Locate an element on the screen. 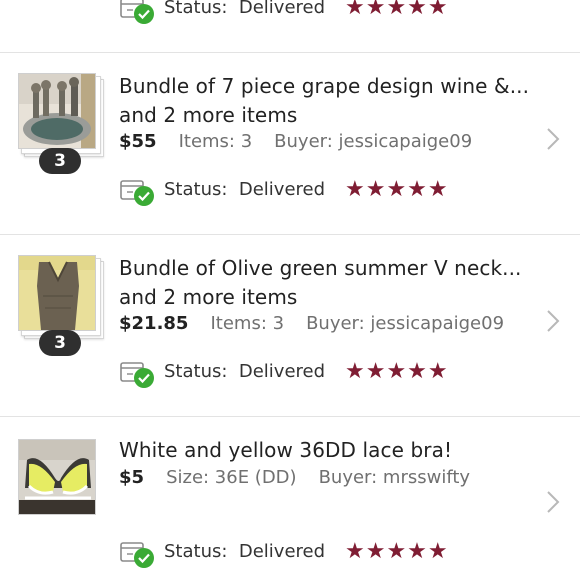  order-row: Status: Delivered ★★★★★ is located at coordinates (290, 26).